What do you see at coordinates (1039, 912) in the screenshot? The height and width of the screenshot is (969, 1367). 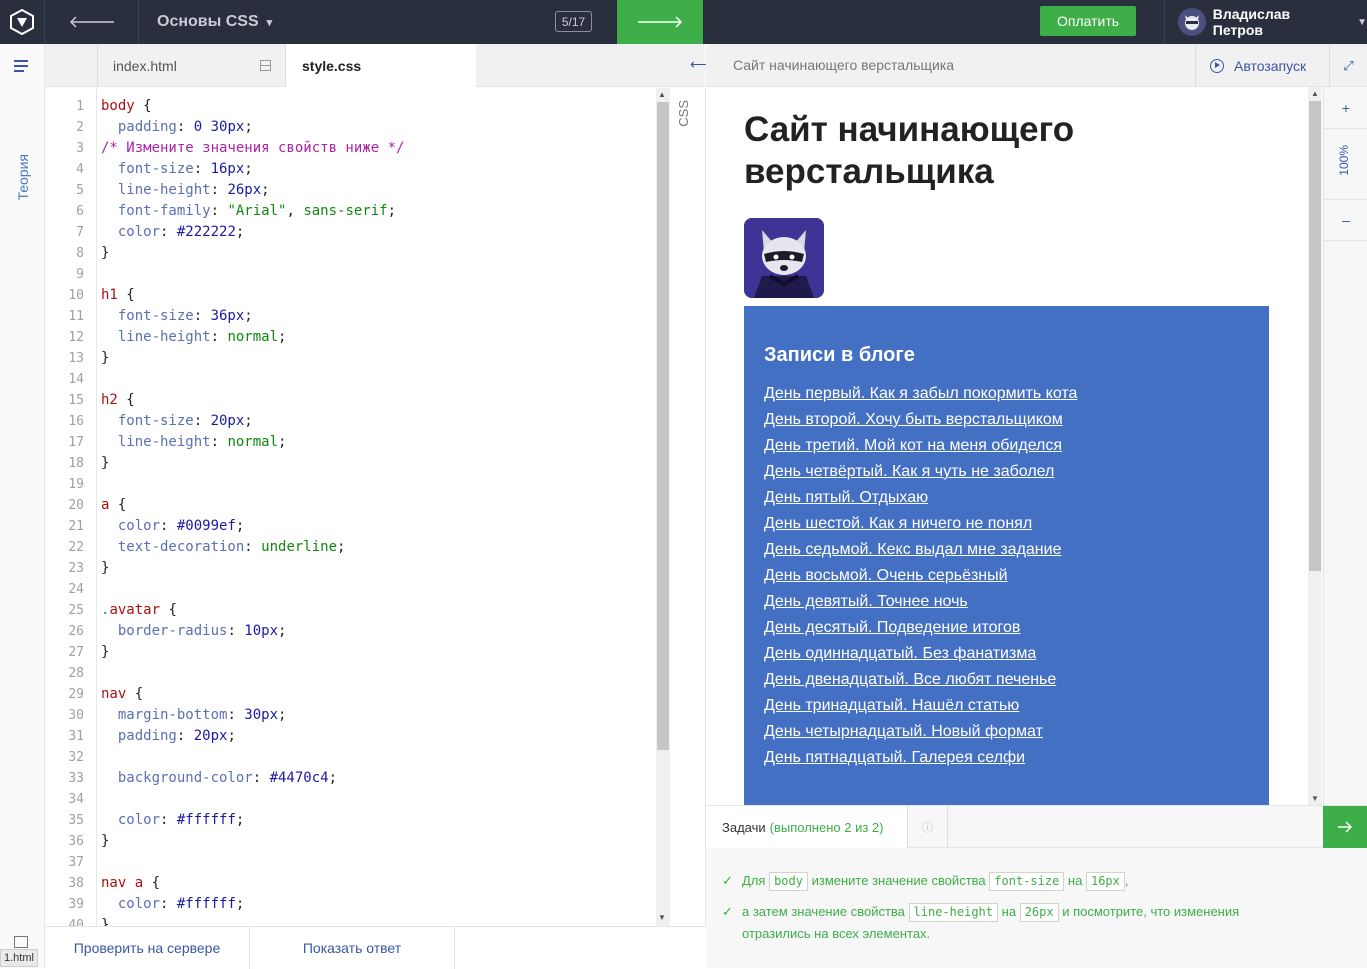 I see `code-tag: 26px` at bounding box center [1039, 912].